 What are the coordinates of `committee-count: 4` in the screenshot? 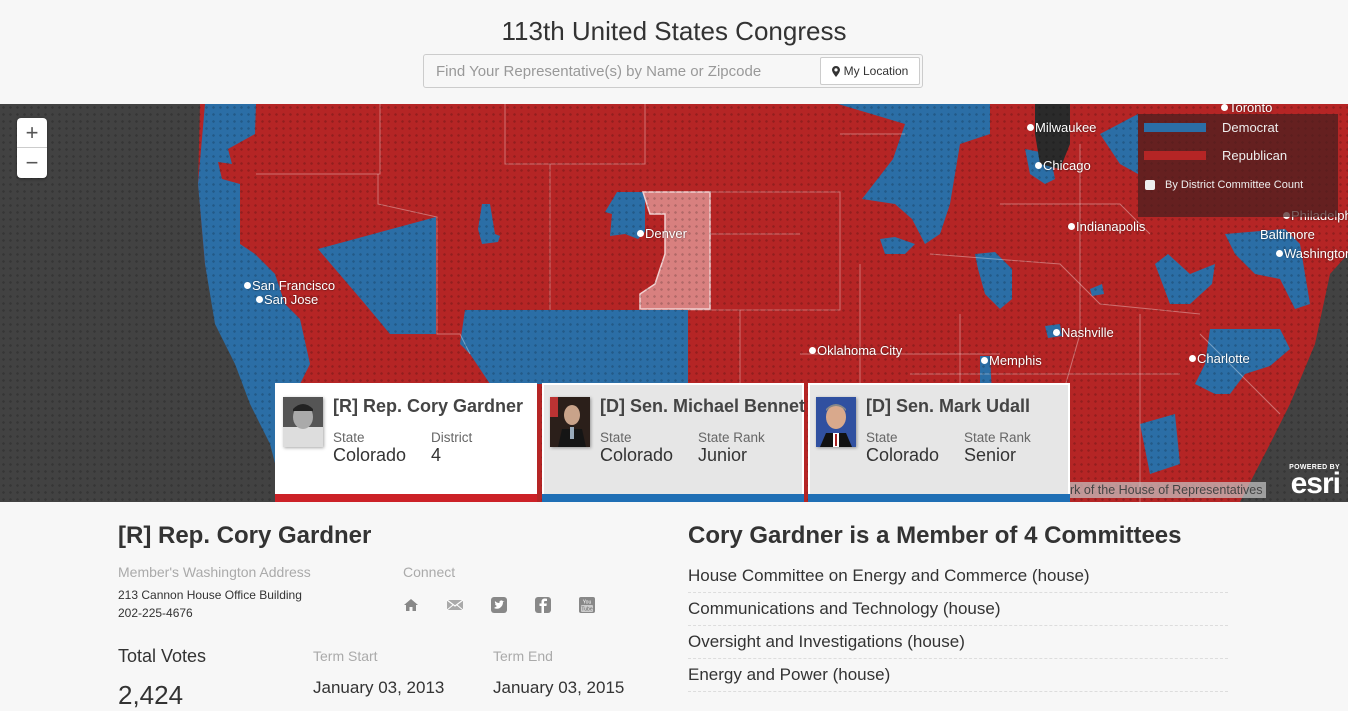 It's located at (1031, 535).